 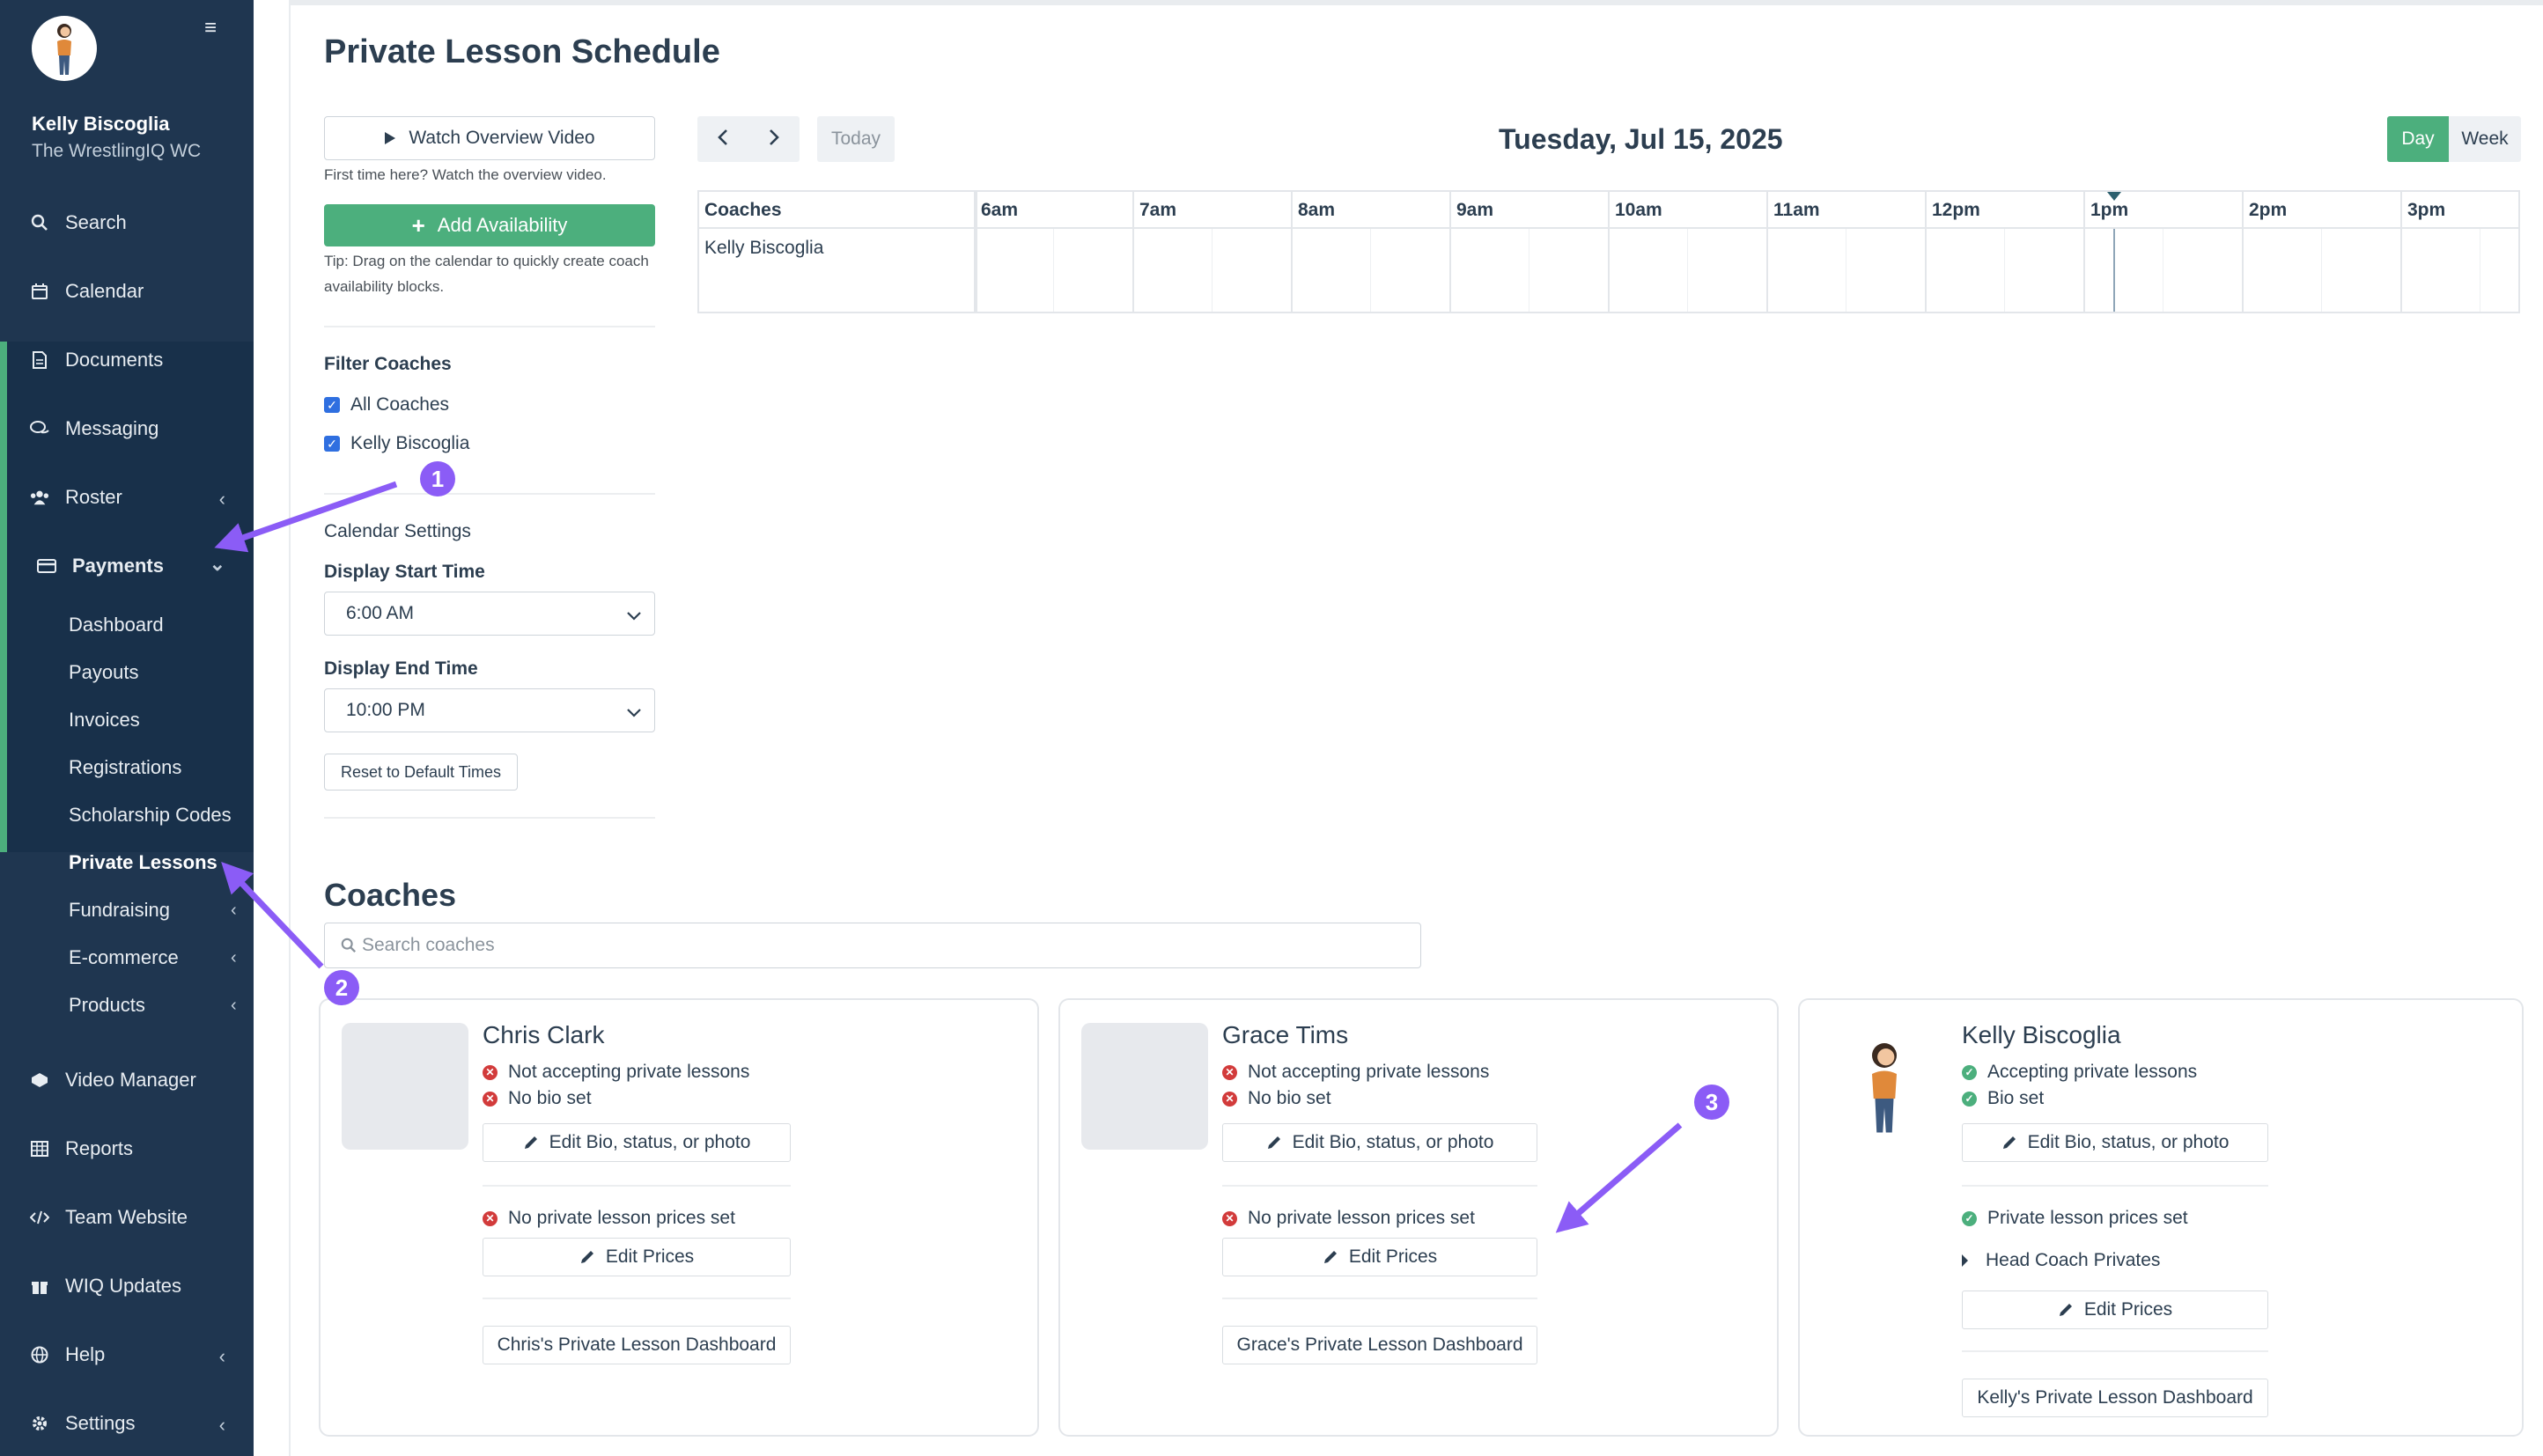 I want to click on sidebar-item-team-website: Team Website, so click(x=127, y=1217).